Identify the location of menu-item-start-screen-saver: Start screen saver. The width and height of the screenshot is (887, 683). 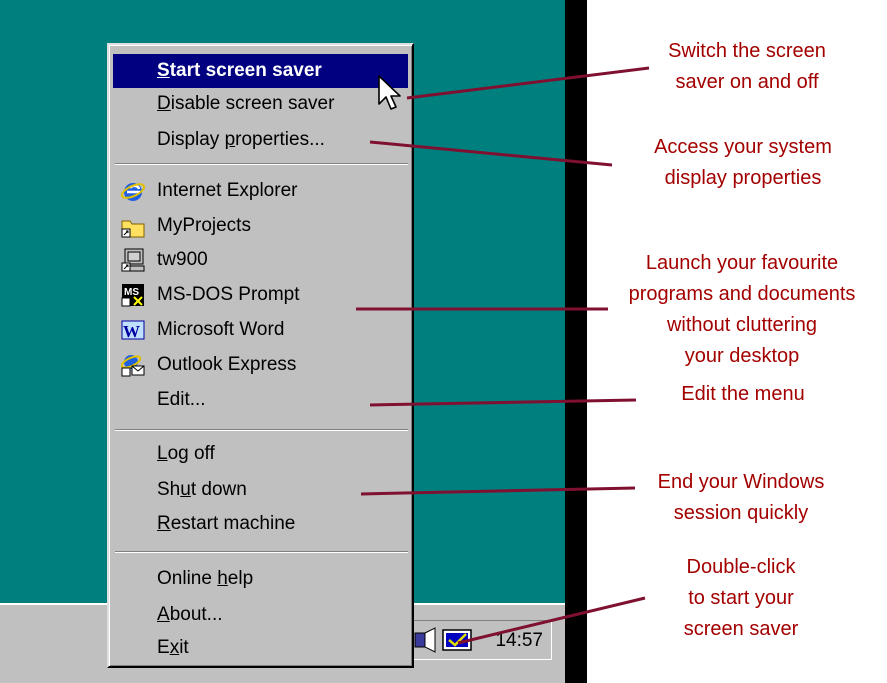
(260, 71).